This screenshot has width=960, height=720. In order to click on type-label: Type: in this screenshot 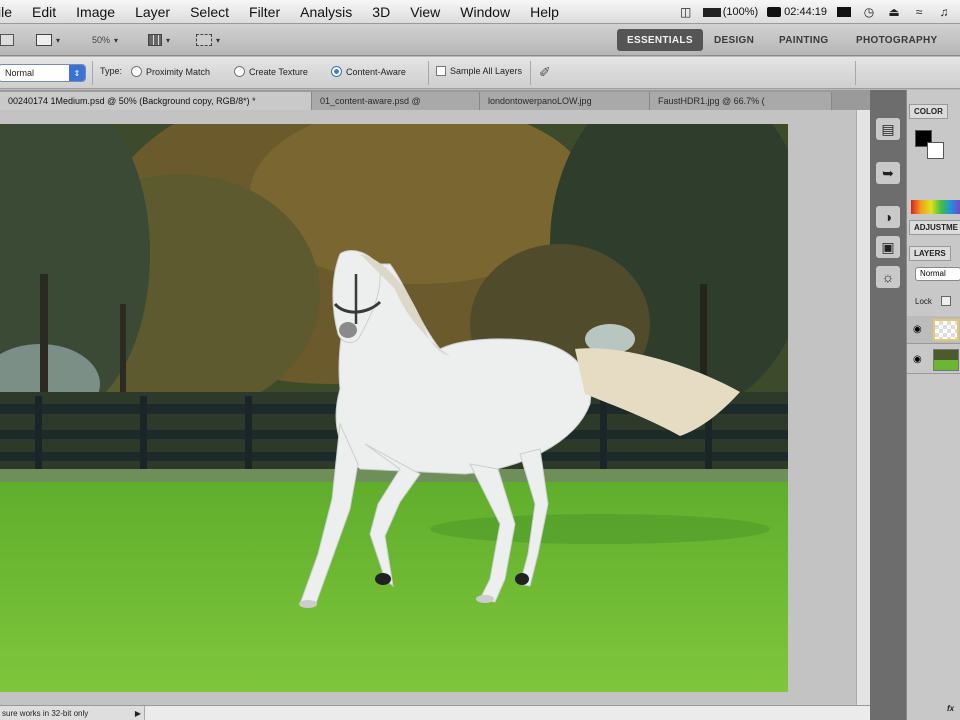, I will do `click(111, 71)`.